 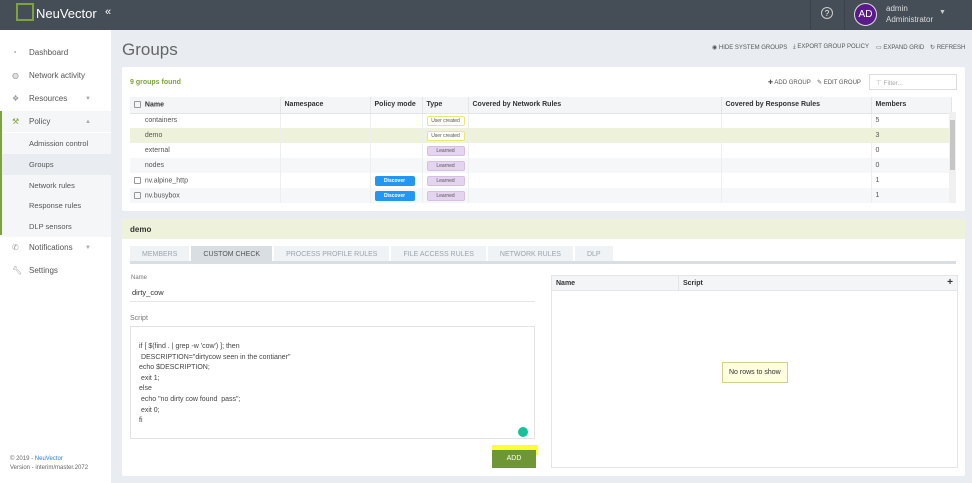 I want to click on tab-custom-check: CUSTOM CHECK, so click(x=232, y=253).